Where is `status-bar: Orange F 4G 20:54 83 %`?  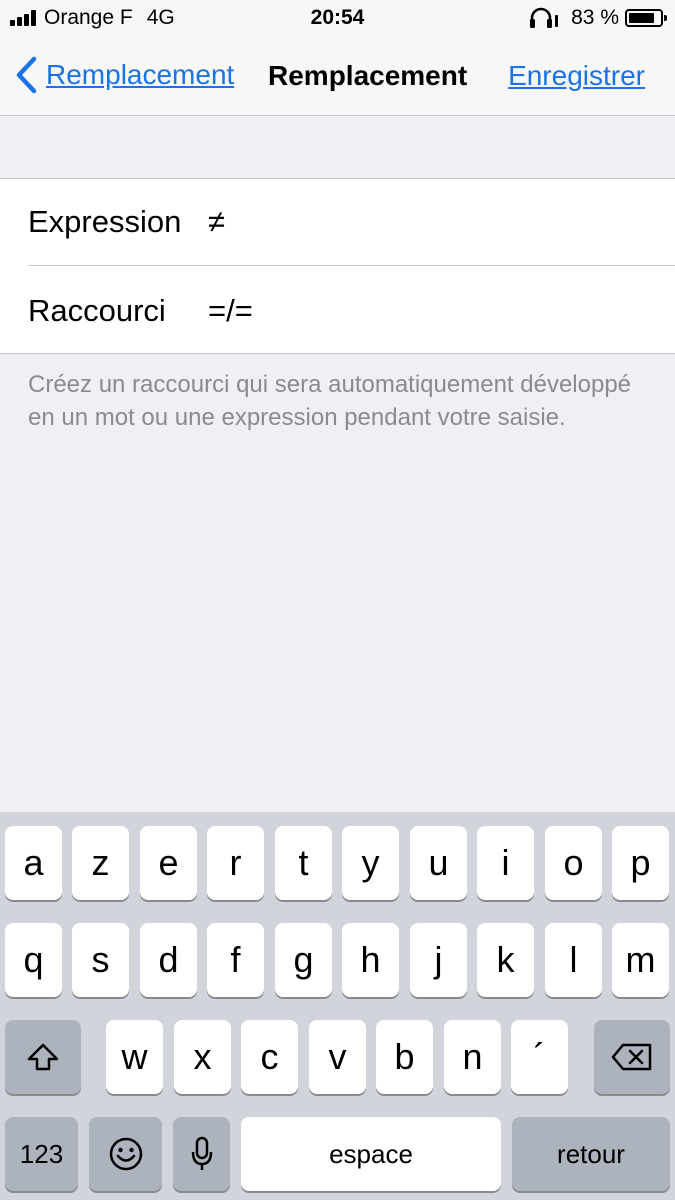 status-bar: Orange F 4G 20:54 83 % is located at coordinates (337, 19).